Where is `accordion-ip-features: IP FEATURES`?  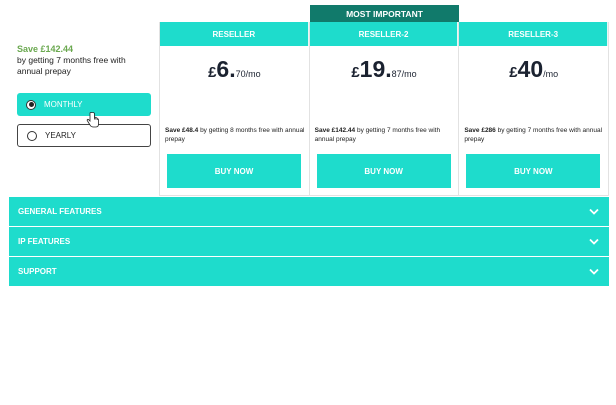 accordion-ip-features: IP FEATURES is located at coordinates (309, 241).